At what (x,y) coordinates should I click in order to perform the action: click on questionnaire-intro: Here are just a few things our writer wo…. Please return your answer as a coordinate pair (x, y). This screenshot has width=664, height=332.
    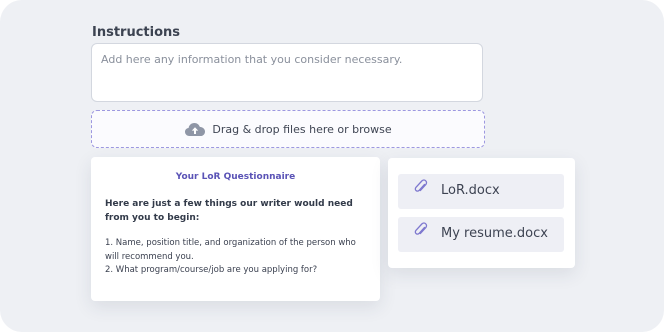
    Looking at the image, I should click on (229, 211).